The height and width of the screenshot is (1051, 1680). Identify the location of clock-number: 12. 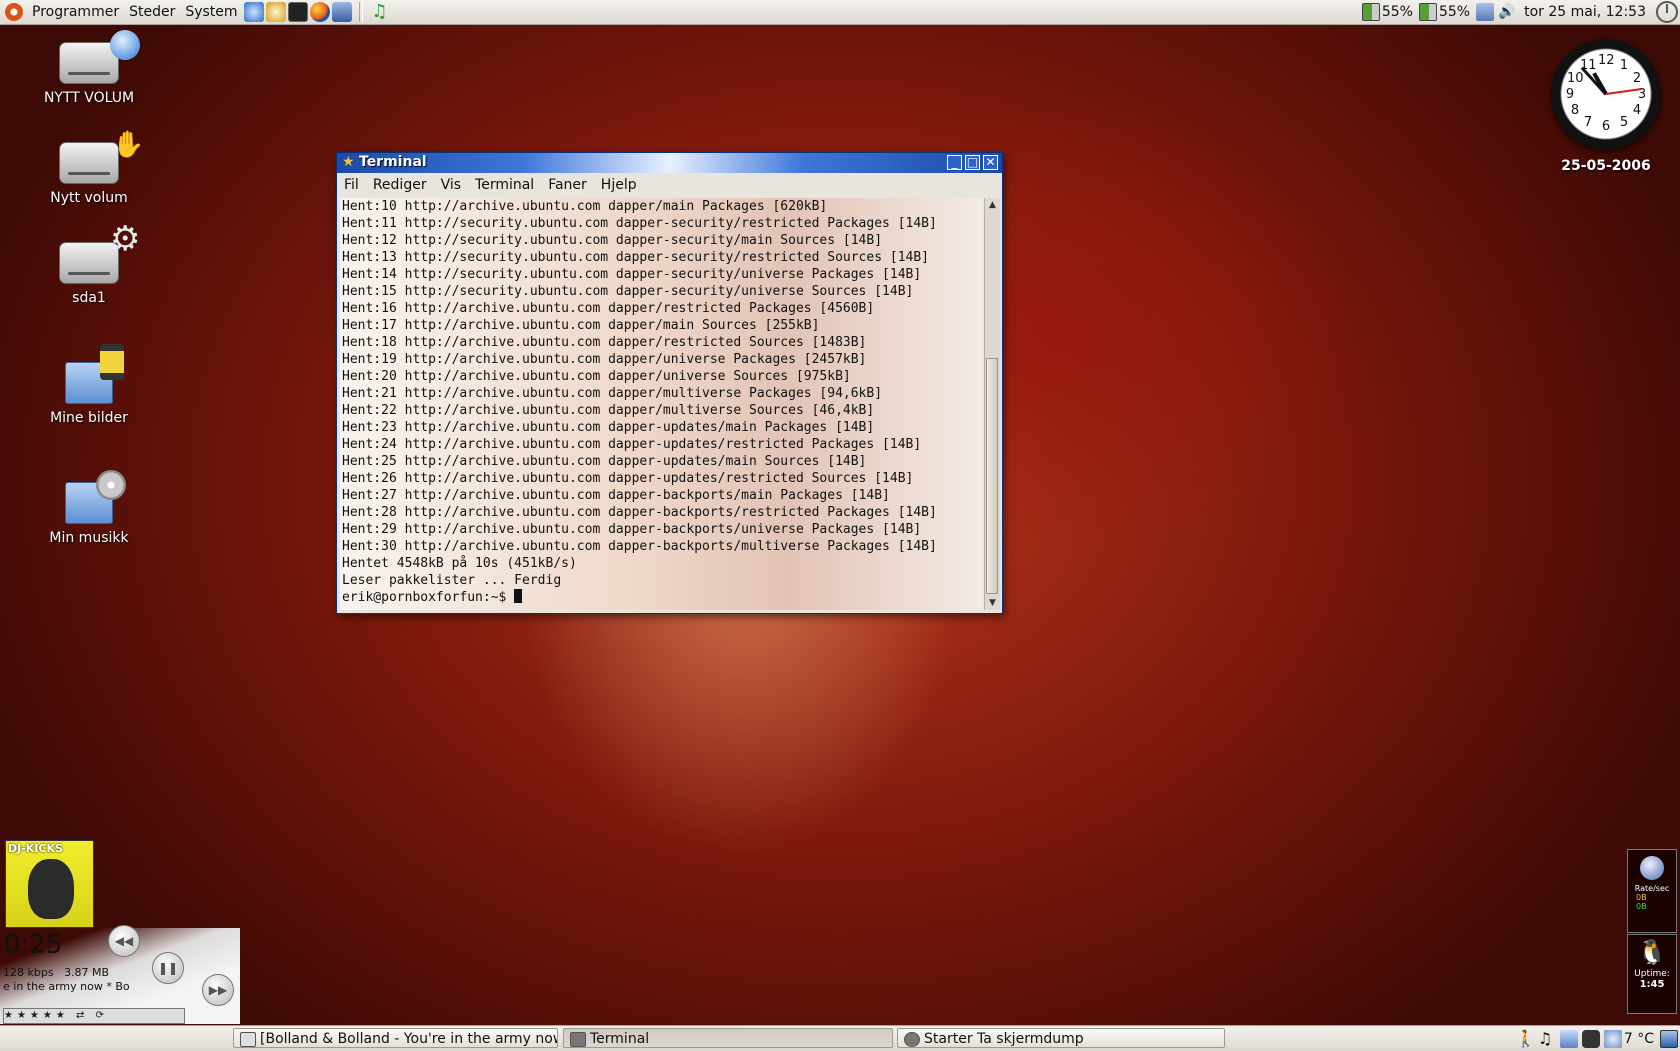
(1606, 60).